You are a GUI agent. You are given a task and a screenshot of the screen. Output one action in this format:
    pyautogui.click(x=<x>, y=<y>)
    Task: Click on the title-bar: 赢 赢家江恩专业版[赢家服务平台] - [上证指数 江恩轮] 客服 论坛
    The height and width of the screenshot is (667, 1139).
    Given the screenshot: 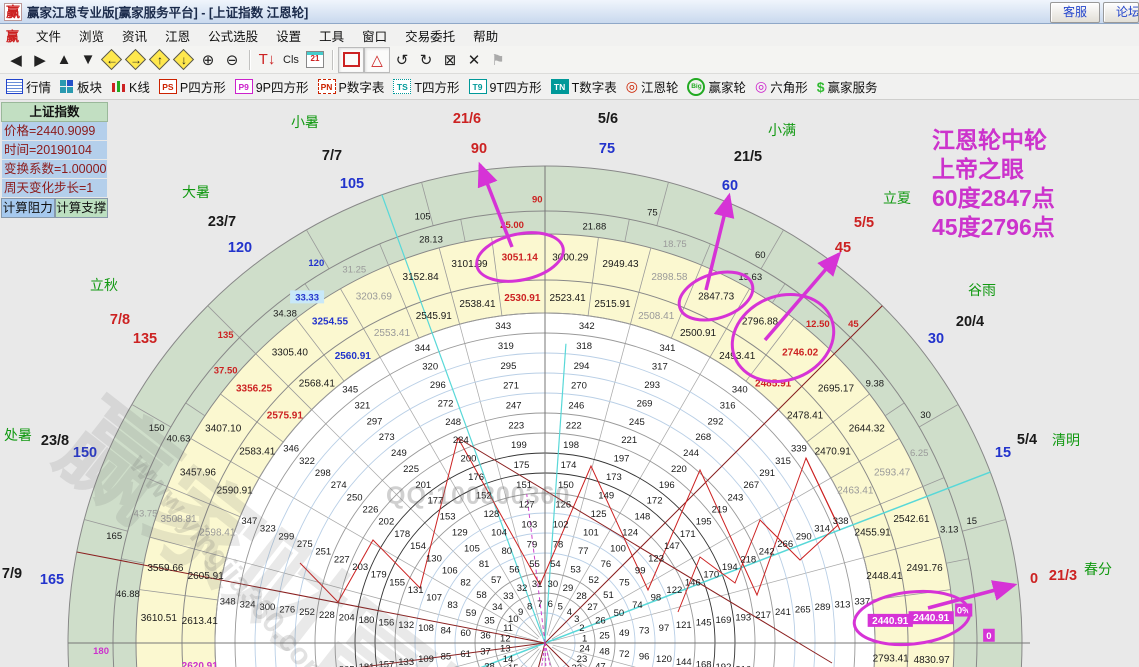 What is the action you would take?
    pyautogui.click(x=569, y=12)
    